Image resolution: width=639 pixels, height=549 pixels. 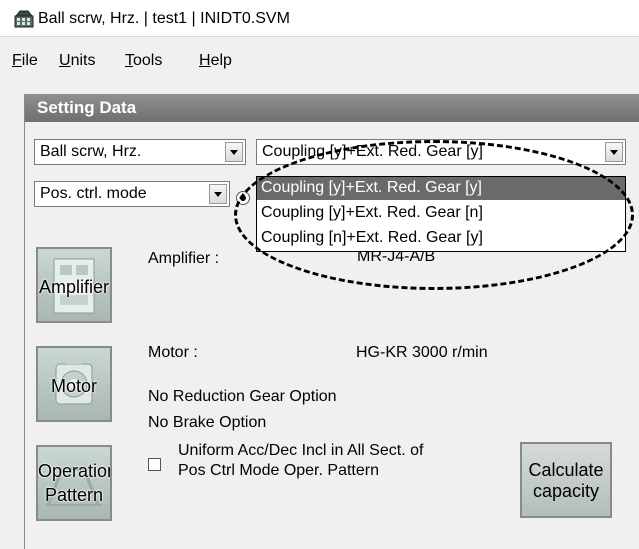 I want to click on amplifier-label: Amplifier :, so click(x=184, y=258).